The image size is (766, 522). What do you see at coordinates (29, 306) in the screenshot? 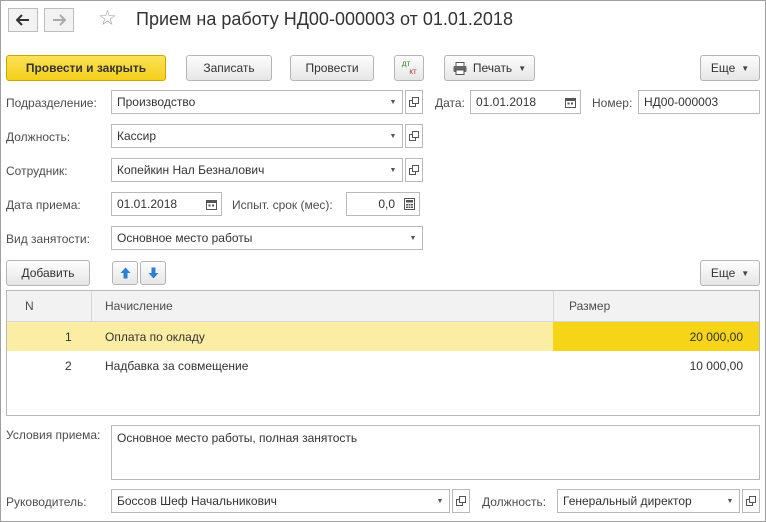
I see `column-header-n: N` at bounding box center [29, 306].